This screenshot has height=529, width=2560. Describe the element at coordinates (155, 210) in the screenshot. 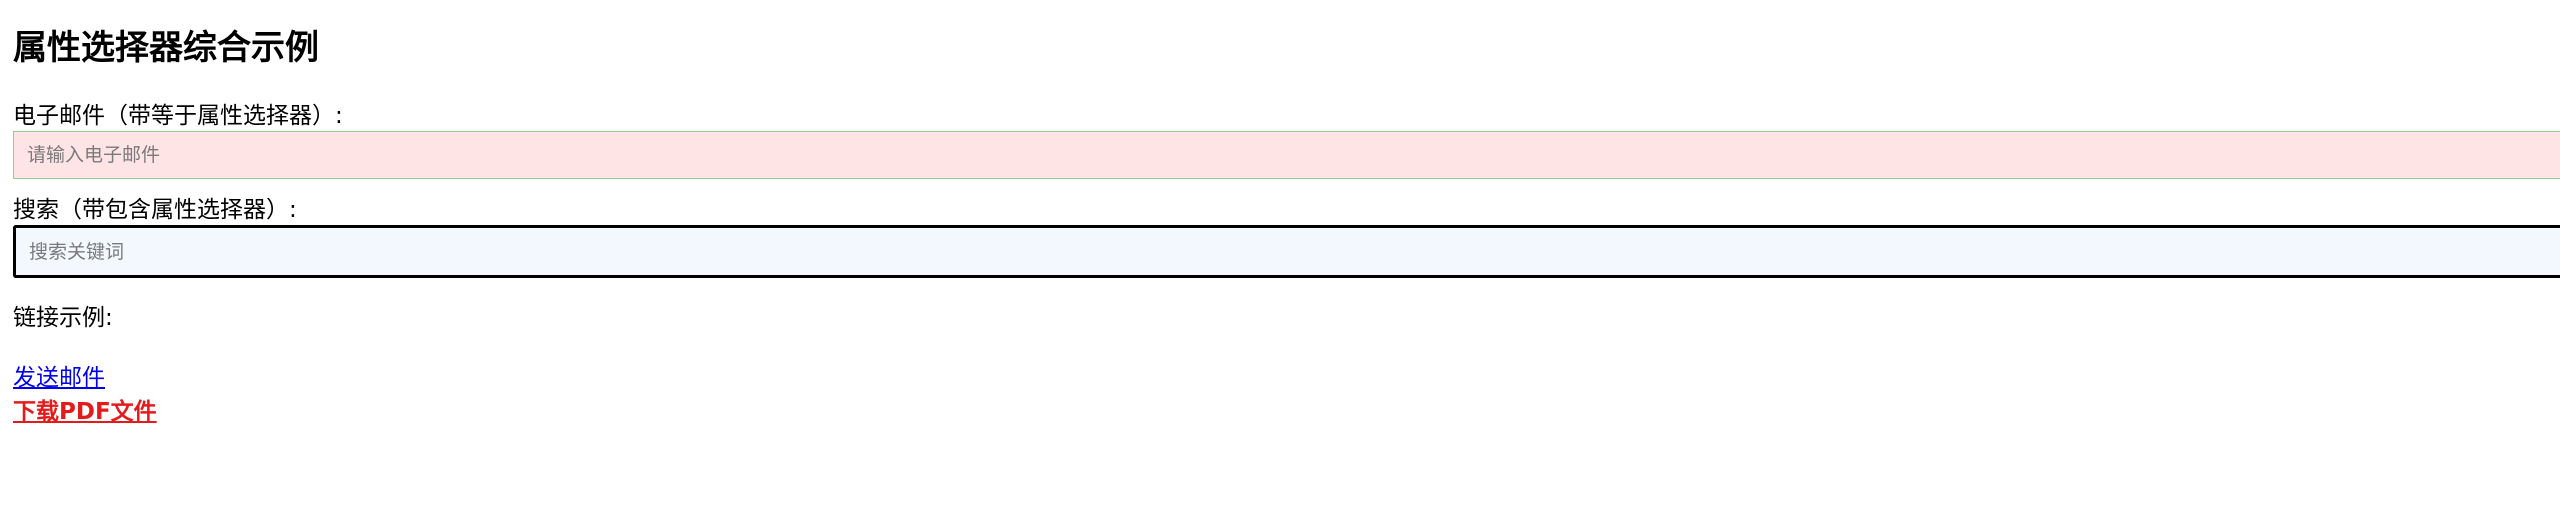

I see `search-field-label: 搜索（带包含属性选择器）:` at that location.